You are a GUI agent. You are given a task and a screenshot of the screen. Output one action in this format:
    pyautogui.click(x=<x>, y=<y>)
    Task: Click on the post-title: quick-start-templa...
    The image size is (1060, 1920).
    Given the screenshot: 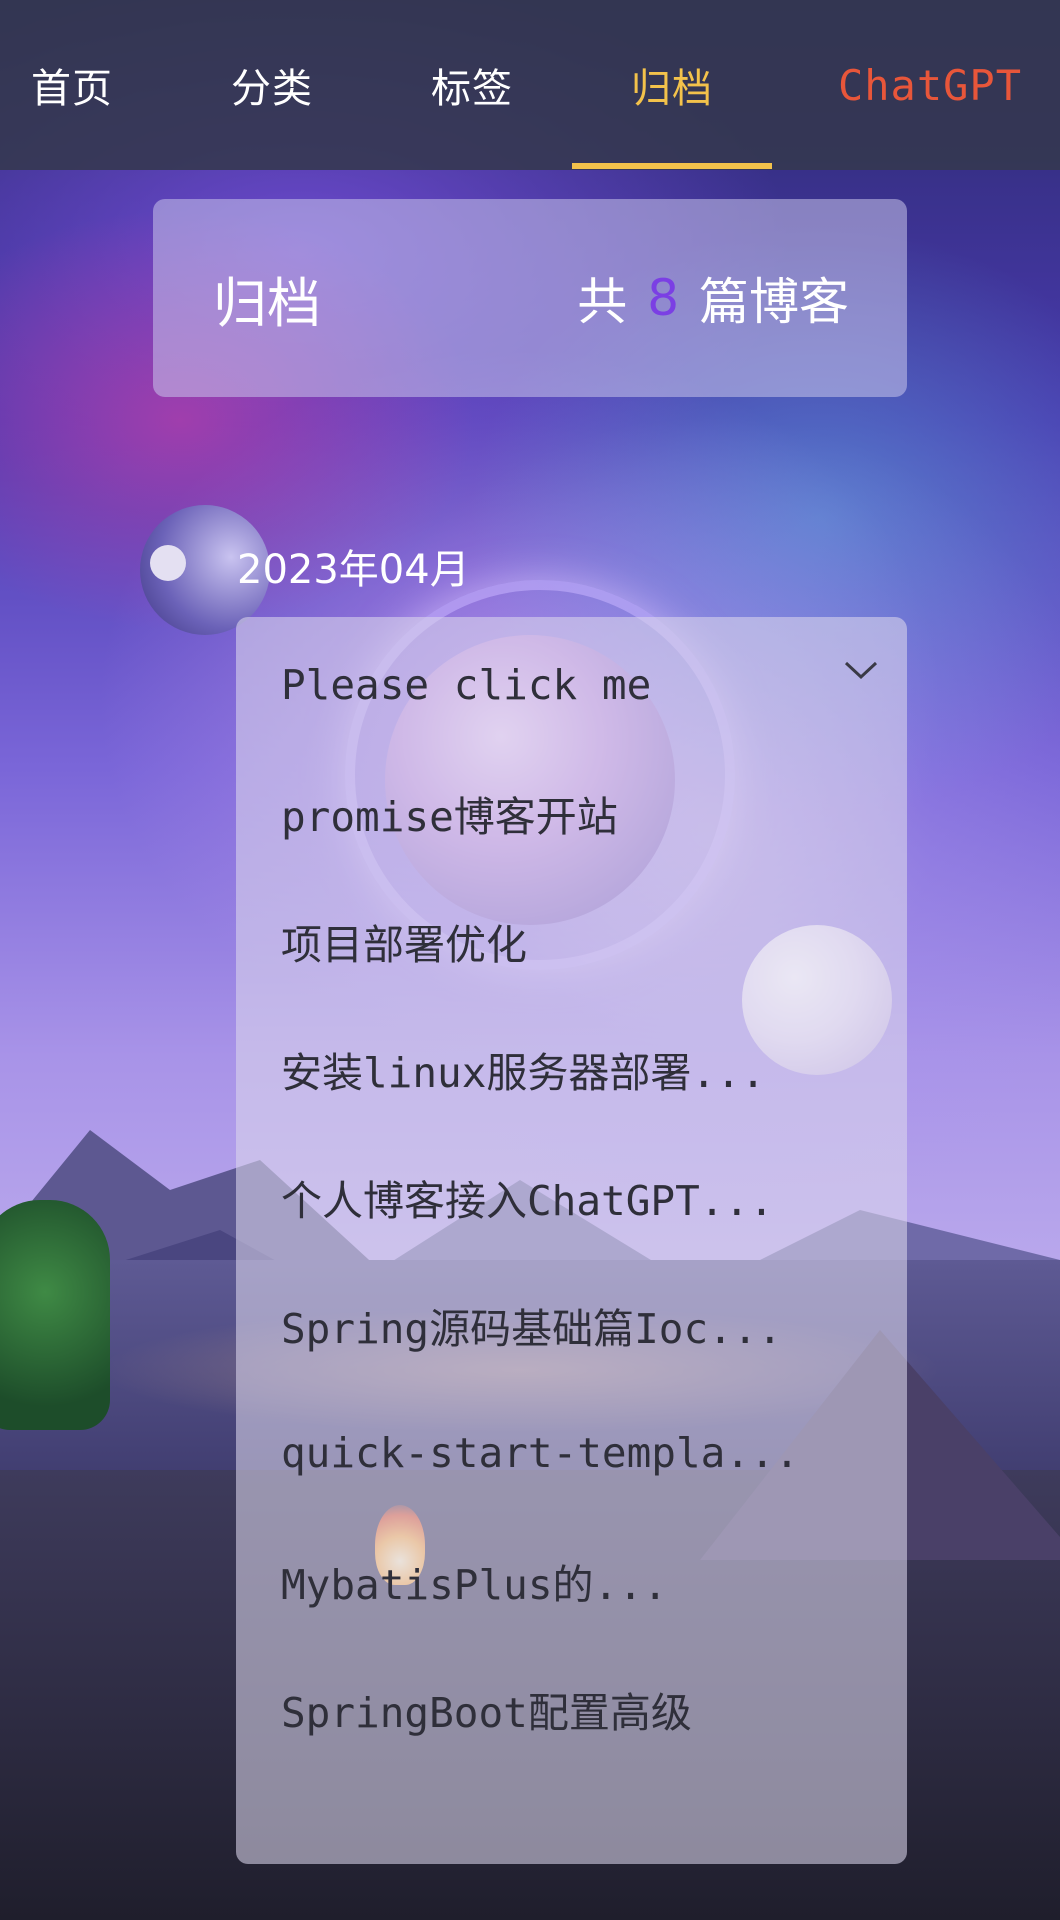 What is the action you would take?
    pyautogui.click(x=540, y=1453)
    